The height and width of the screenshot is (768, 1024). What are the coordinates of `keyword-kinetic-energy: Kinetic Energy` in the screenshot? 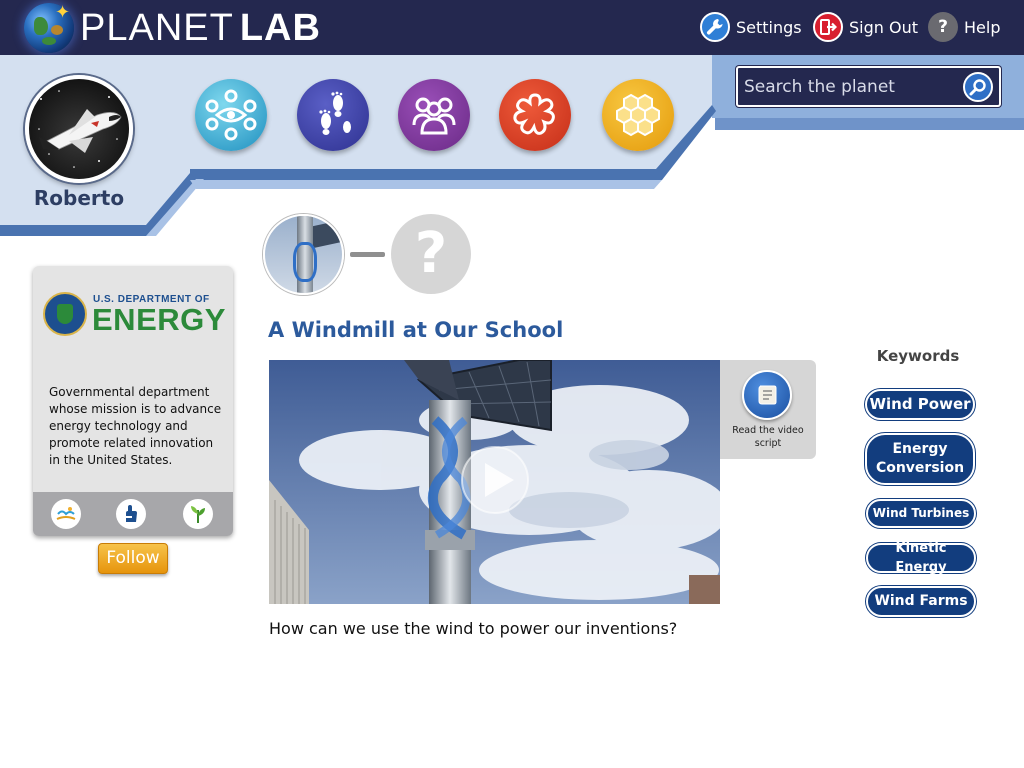 It's located at (921, 558).